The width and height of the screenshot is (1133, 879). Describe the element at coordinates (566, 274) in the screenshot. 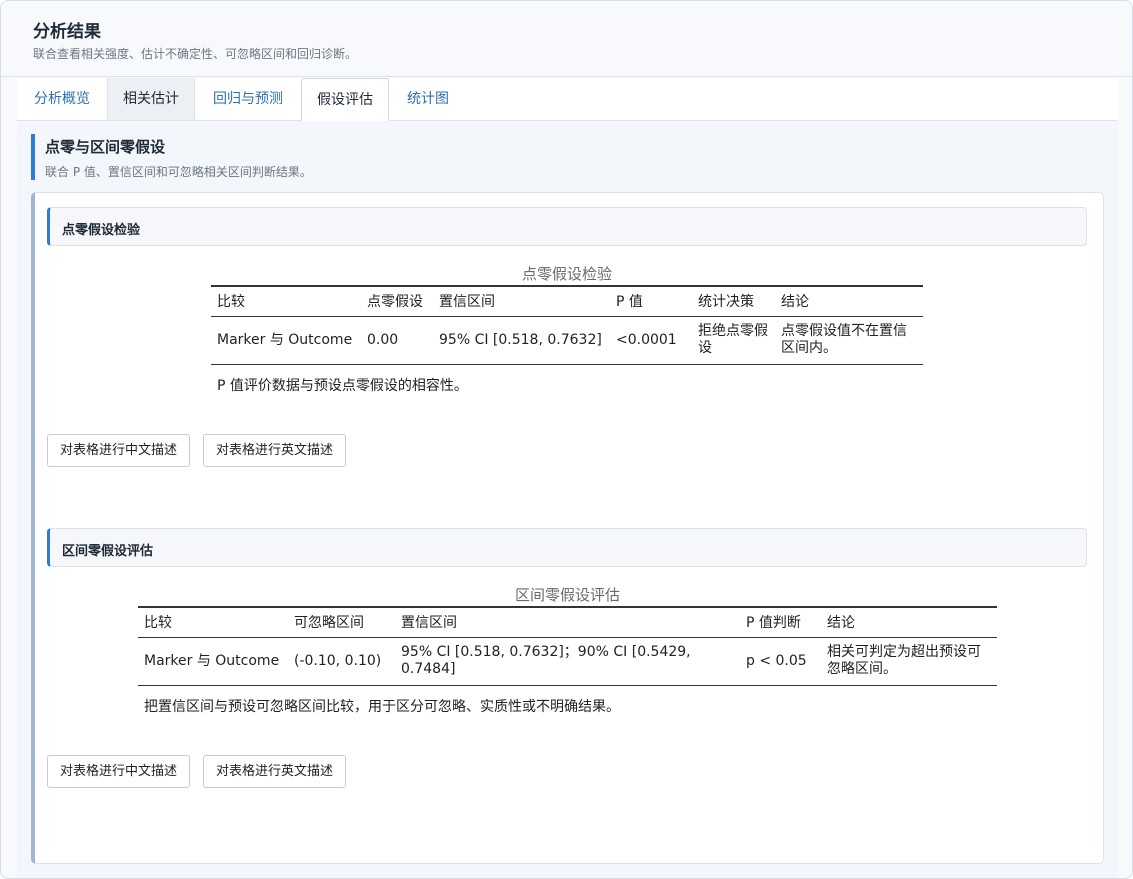

I see `point-null-table-title: 点零假设检验` at that location.